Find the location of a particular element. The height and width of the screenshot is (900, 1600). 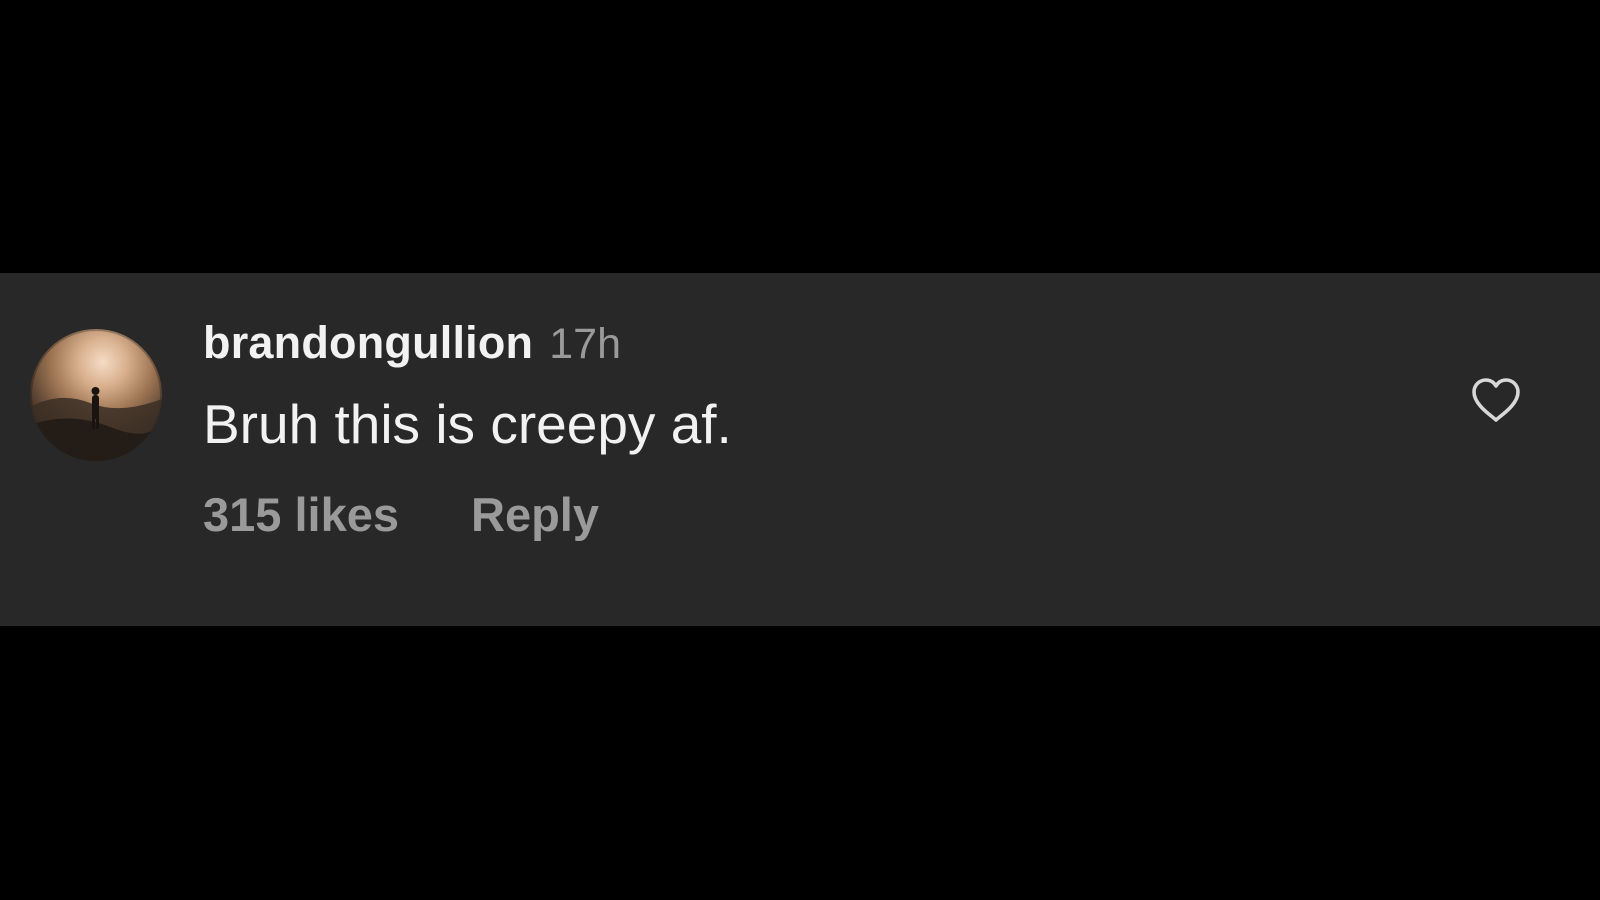

avatar is located at coordinates (96, 395).